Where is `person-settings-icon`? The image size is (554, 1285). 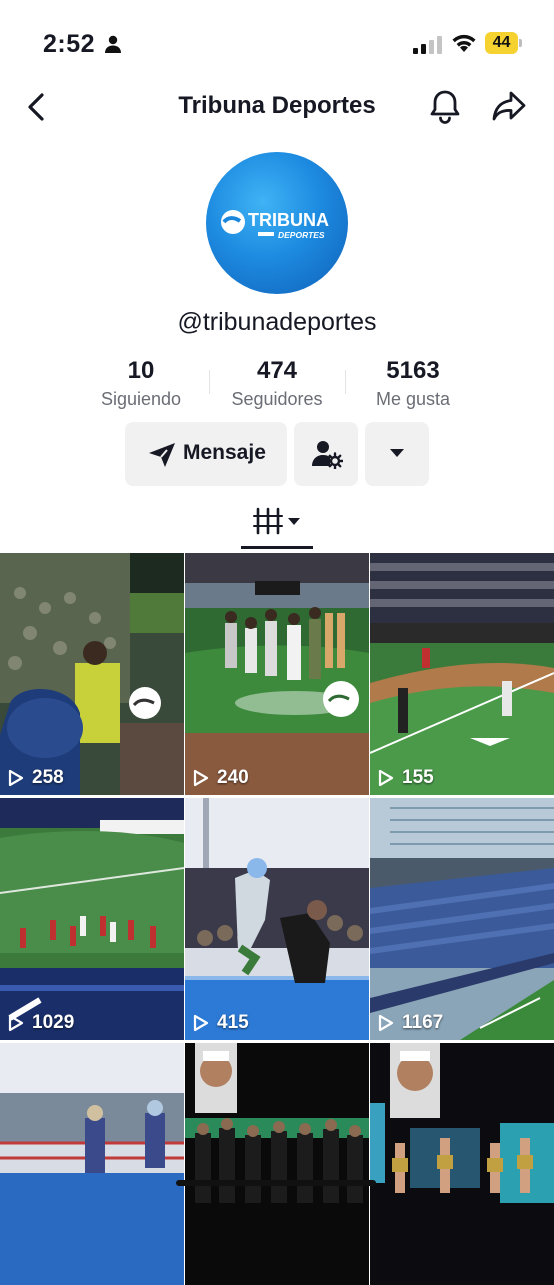
person-settings-icon is located at coordinates (327, 455).